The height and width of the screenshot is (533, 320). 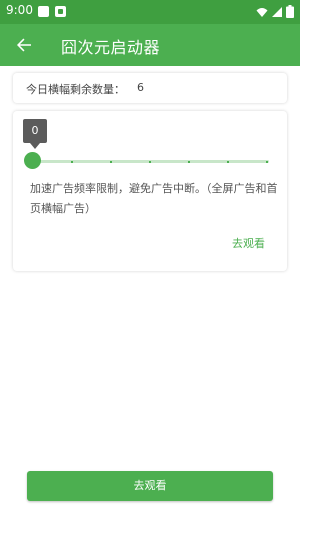 I want to click on back-button, so click(x=24, y=45).